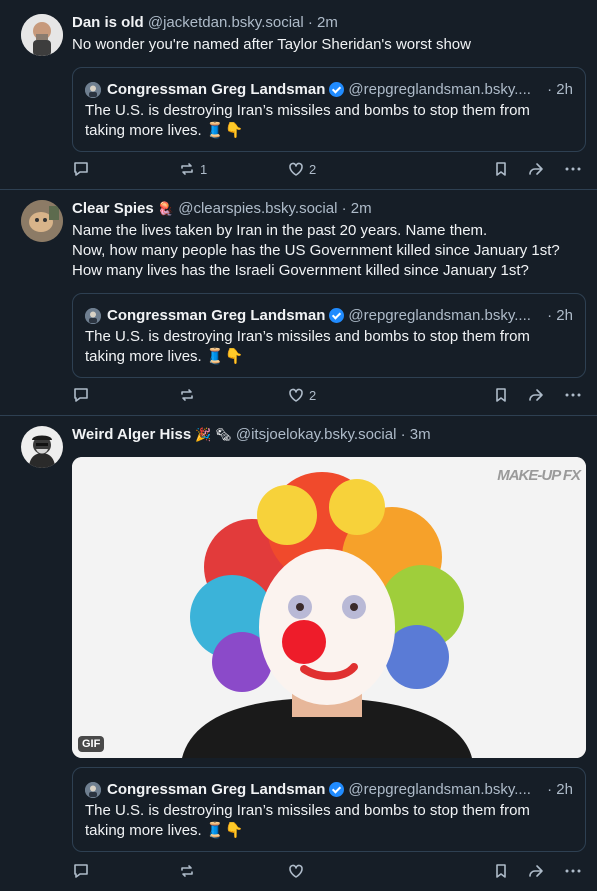 Image resolution: width=597 pixels, height=891 pixels. I want to click on post-time: · 3m, so click(416, 434).